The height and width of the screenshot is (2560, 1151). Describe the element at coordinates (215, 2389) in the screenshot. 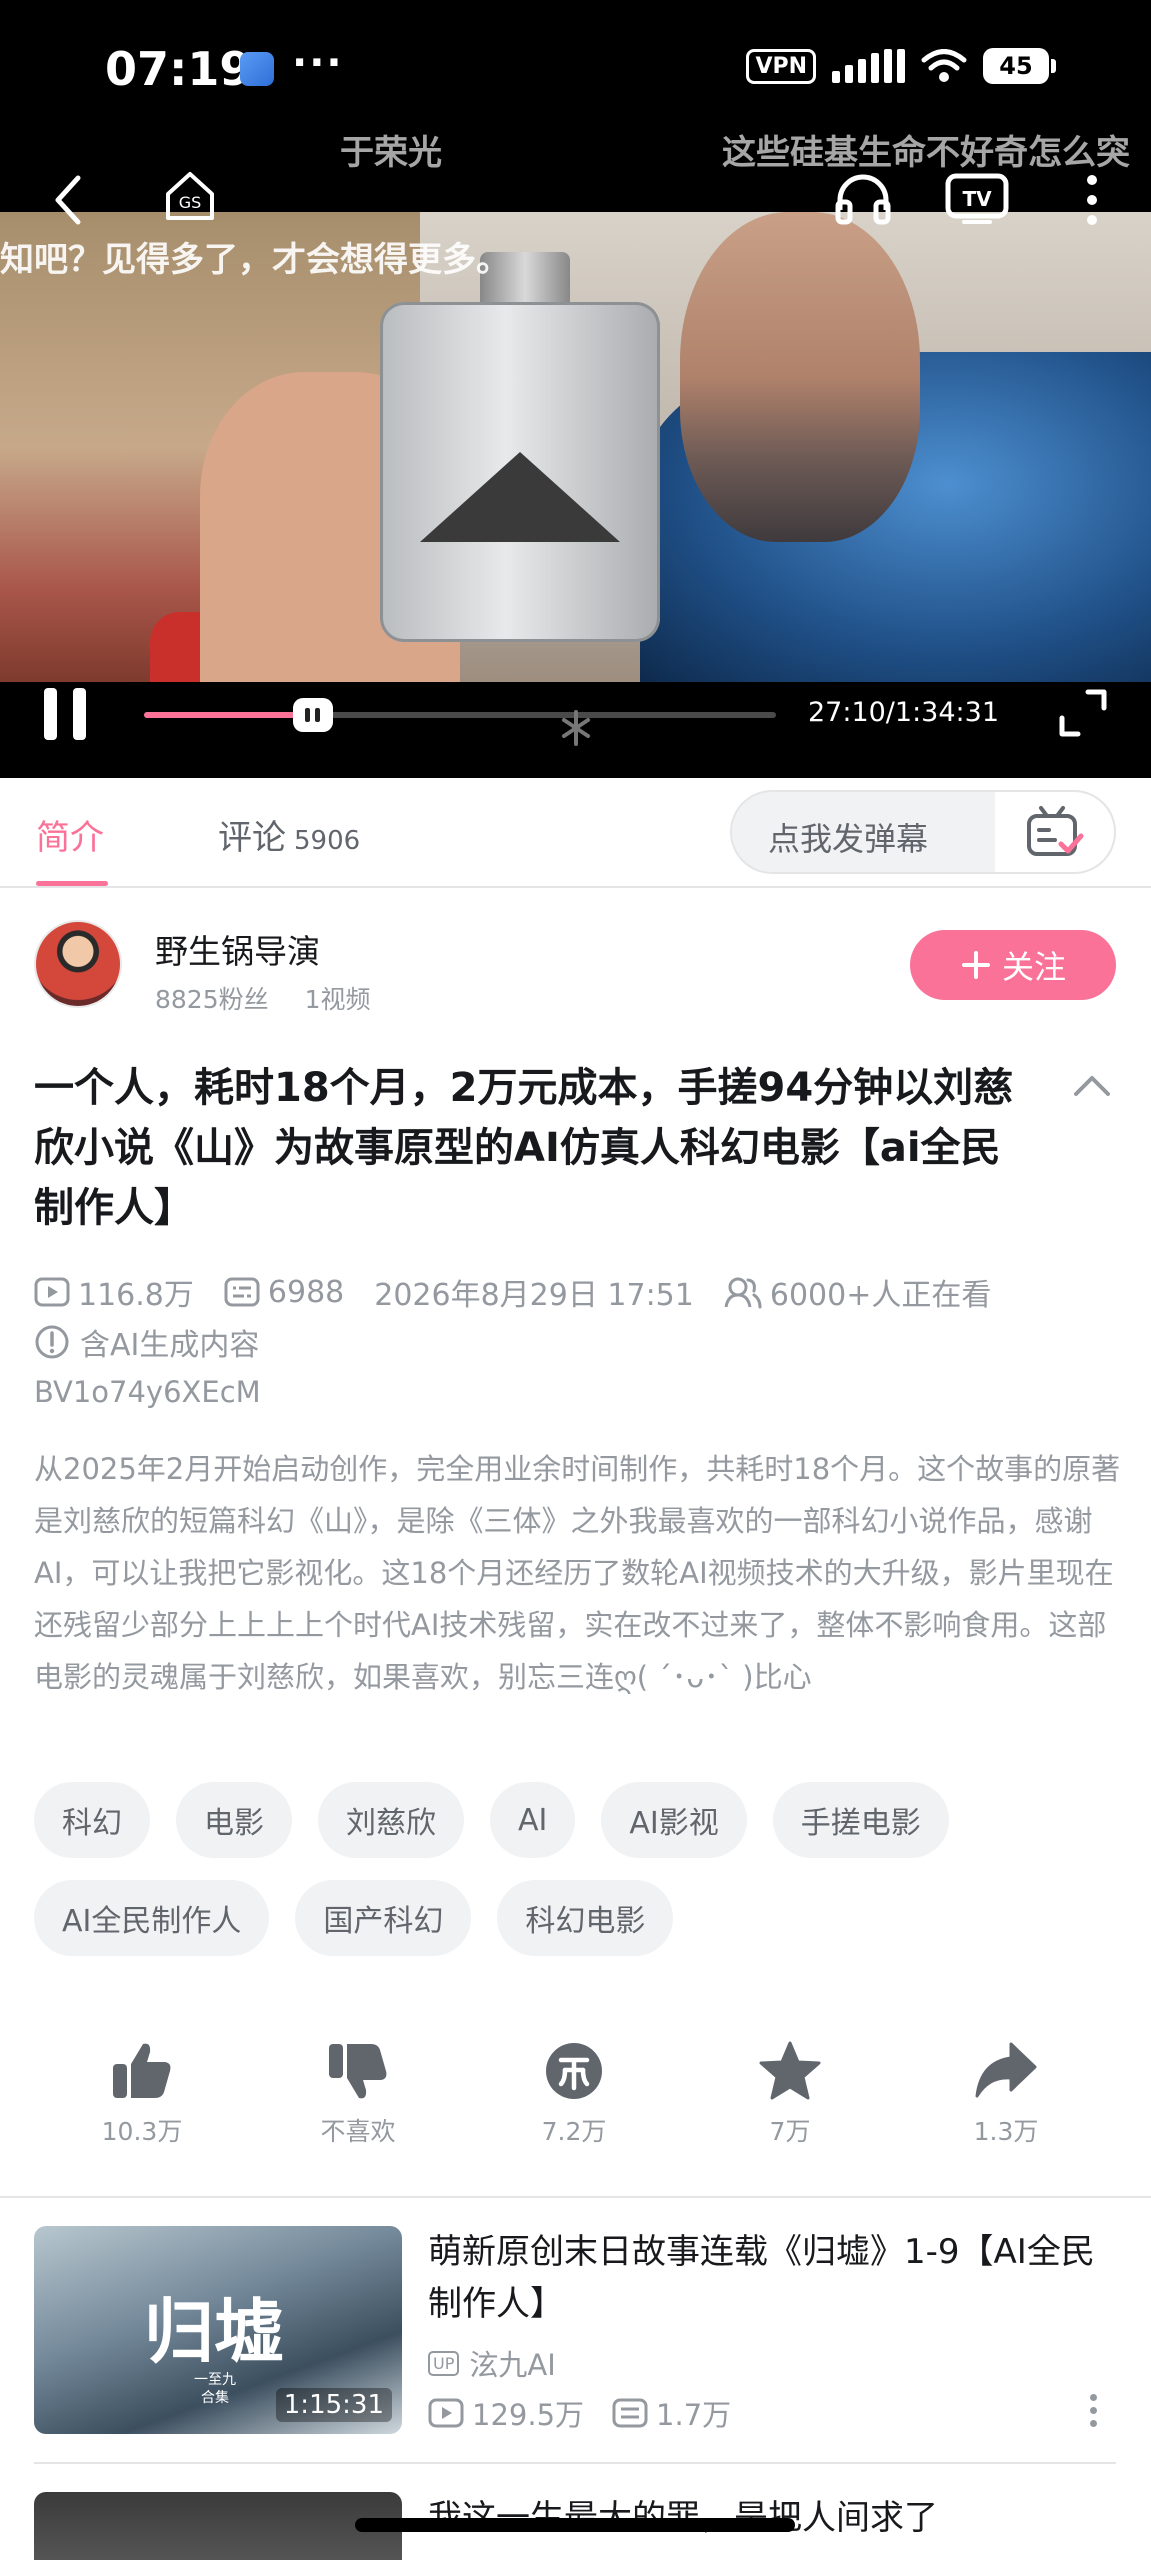

I see `thumbnail-sub-text: 一至九 合集` at that location.